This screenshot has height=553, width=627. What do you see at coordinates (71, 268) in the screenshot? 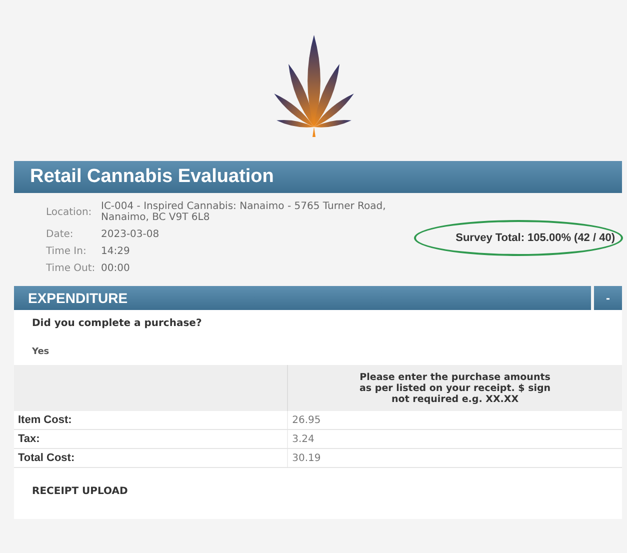
I see `info-label: Time Out:` at bounding box center [71, 268].